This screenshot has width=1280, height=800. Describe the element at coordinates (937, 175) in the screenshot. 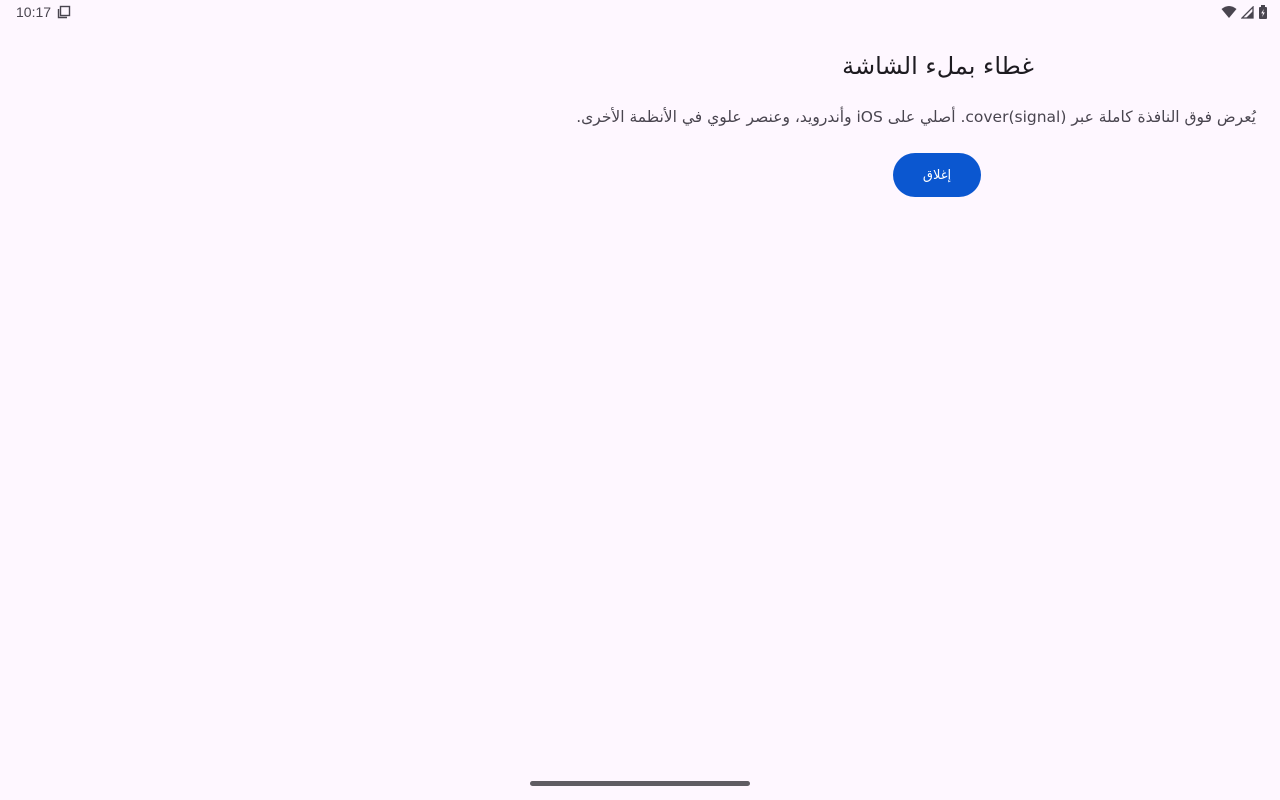

I see `close-button: إغلاق` at that location.